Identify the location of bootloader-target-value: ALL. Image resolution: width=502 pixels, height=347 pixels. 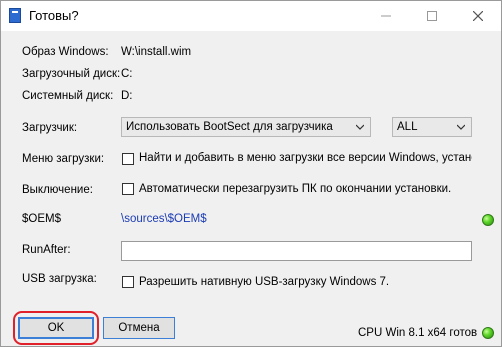
(407, 127).